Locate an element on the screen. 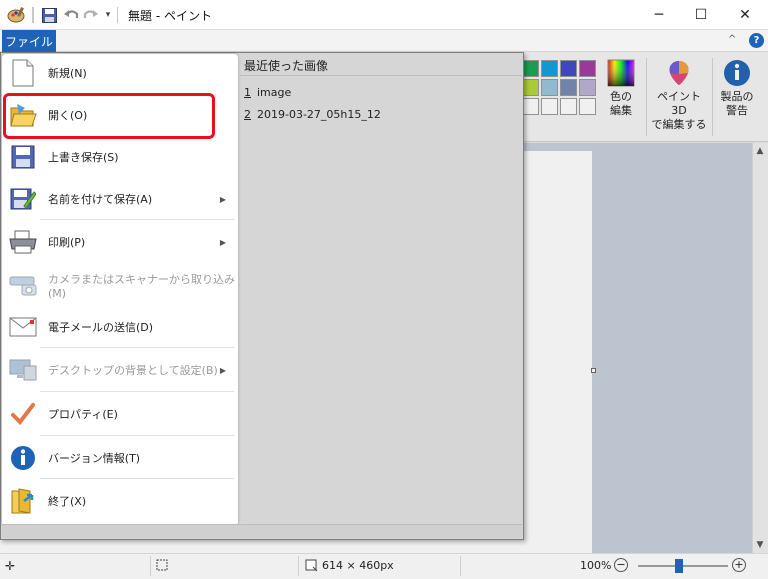 Image resolution: width=768 pixels, height=579 pixels. file-tab: ファイル is located at coordinates (29, 41).